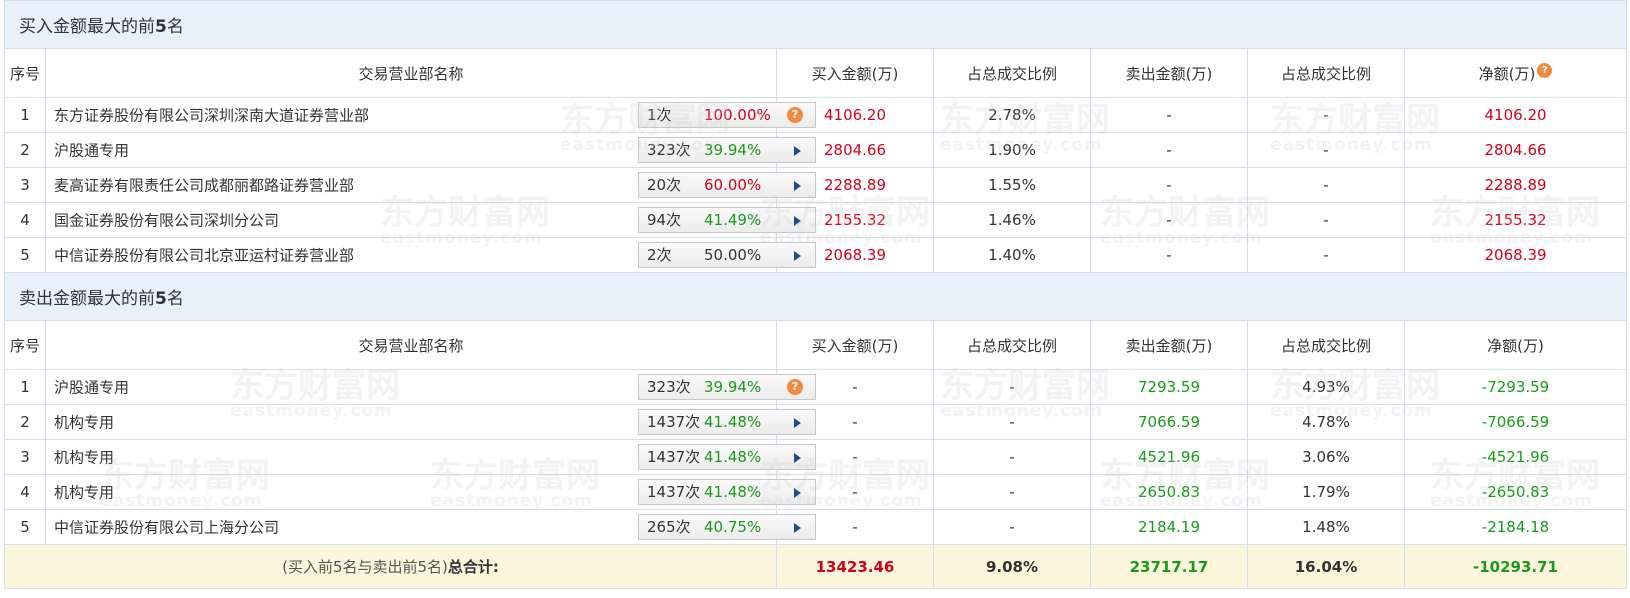 Image resolution: width=1630 pixels, height=598 pixels. What do you see at coordinates (1515, 387) in the screenshot?
I see `net-amount: -7293.59` at bounding box center [1515, 387].